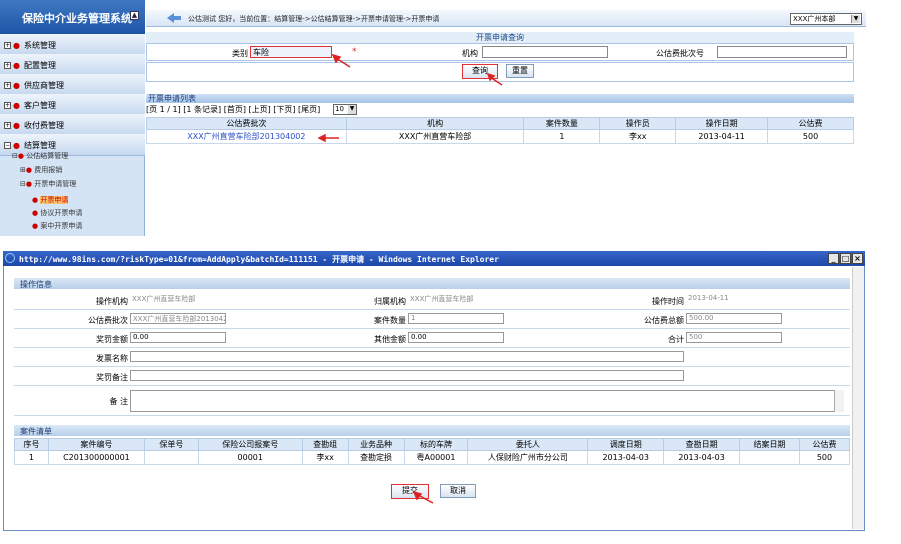 The height and width of the screenshot is (544, 901). I want to click on reward-input: 0.00, so click(178, 337).